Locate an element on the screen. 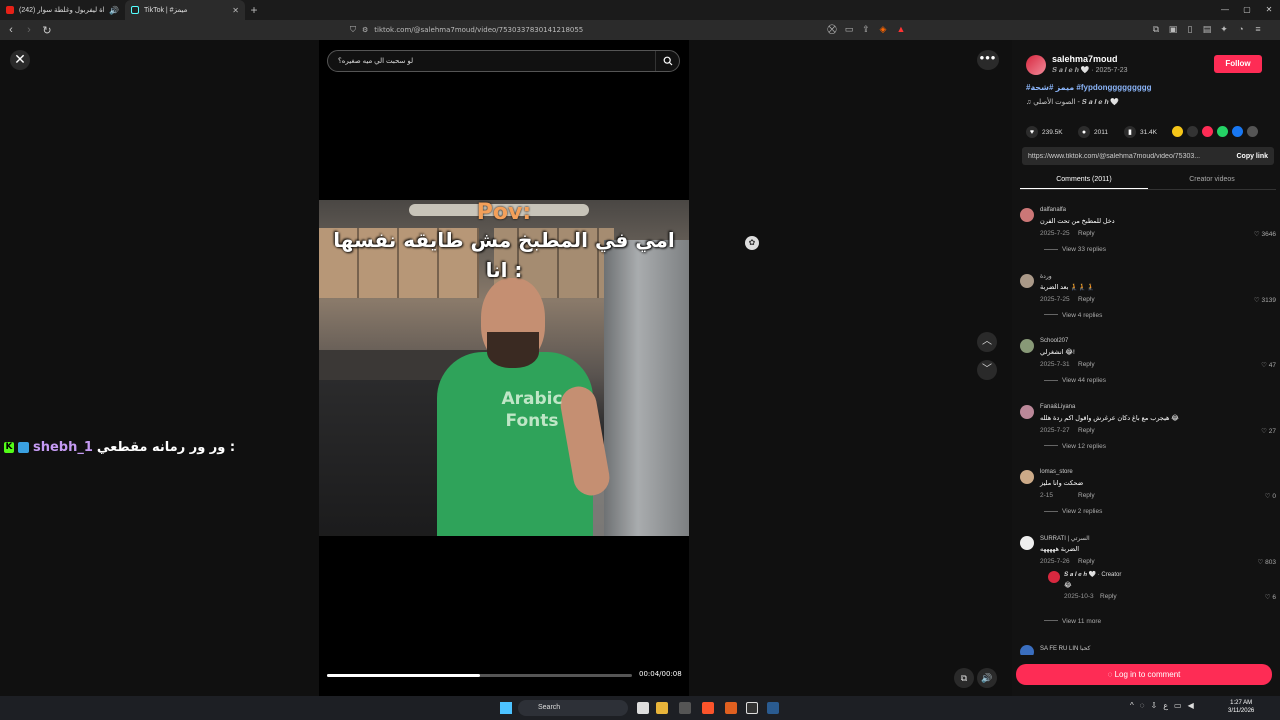  search-input: لو سحبت الي ميه صغيره؟ is located at coordinates (496, 61).